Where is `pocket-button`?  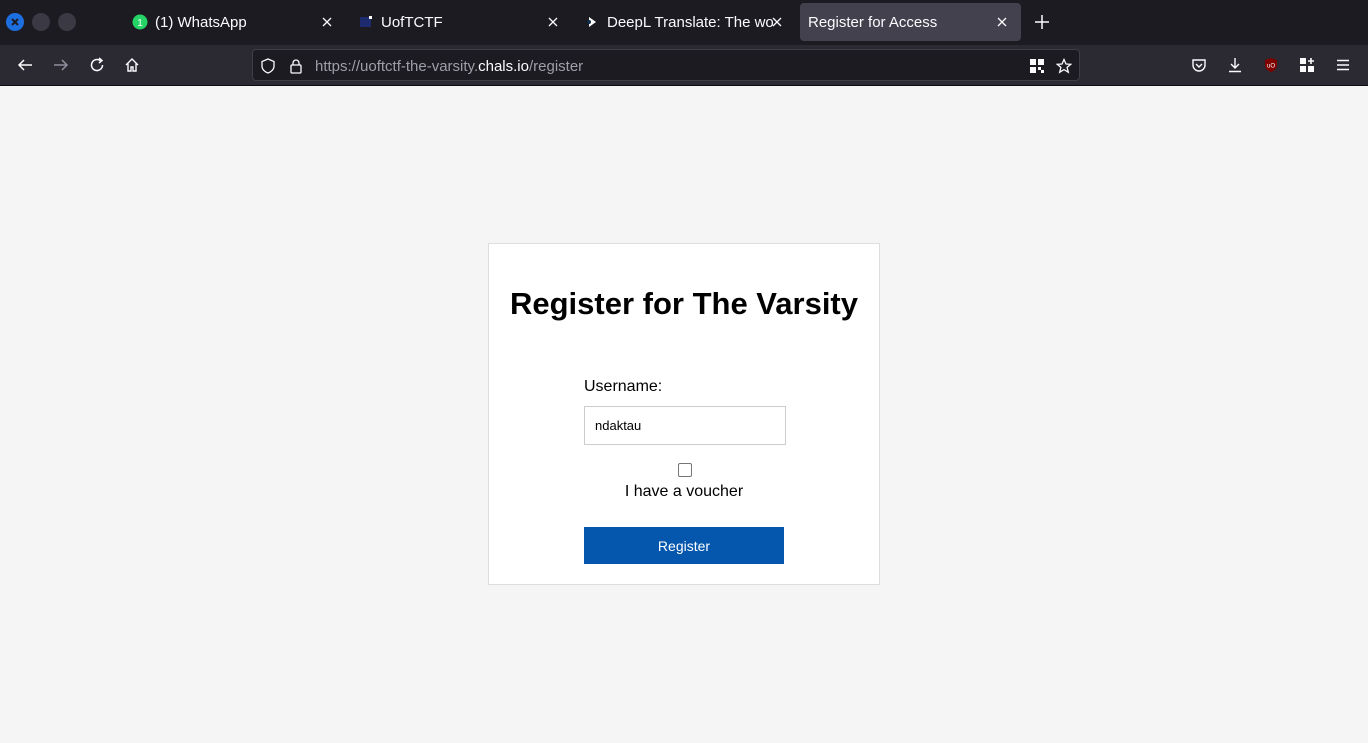
pocket-button is located at coordinates (1199, 65).